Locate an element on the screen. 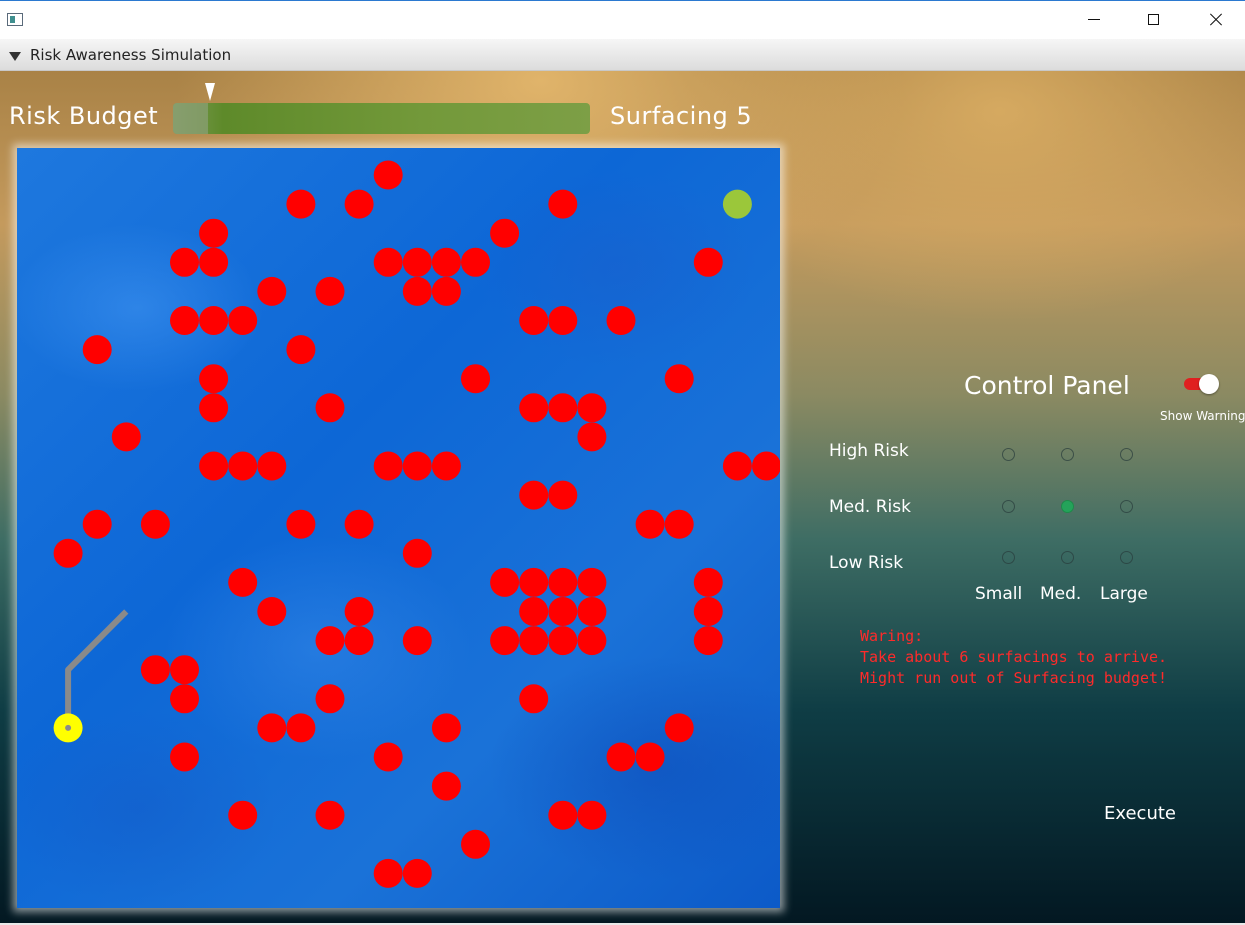  radio-high-large is located at coordinates (1126, 454).